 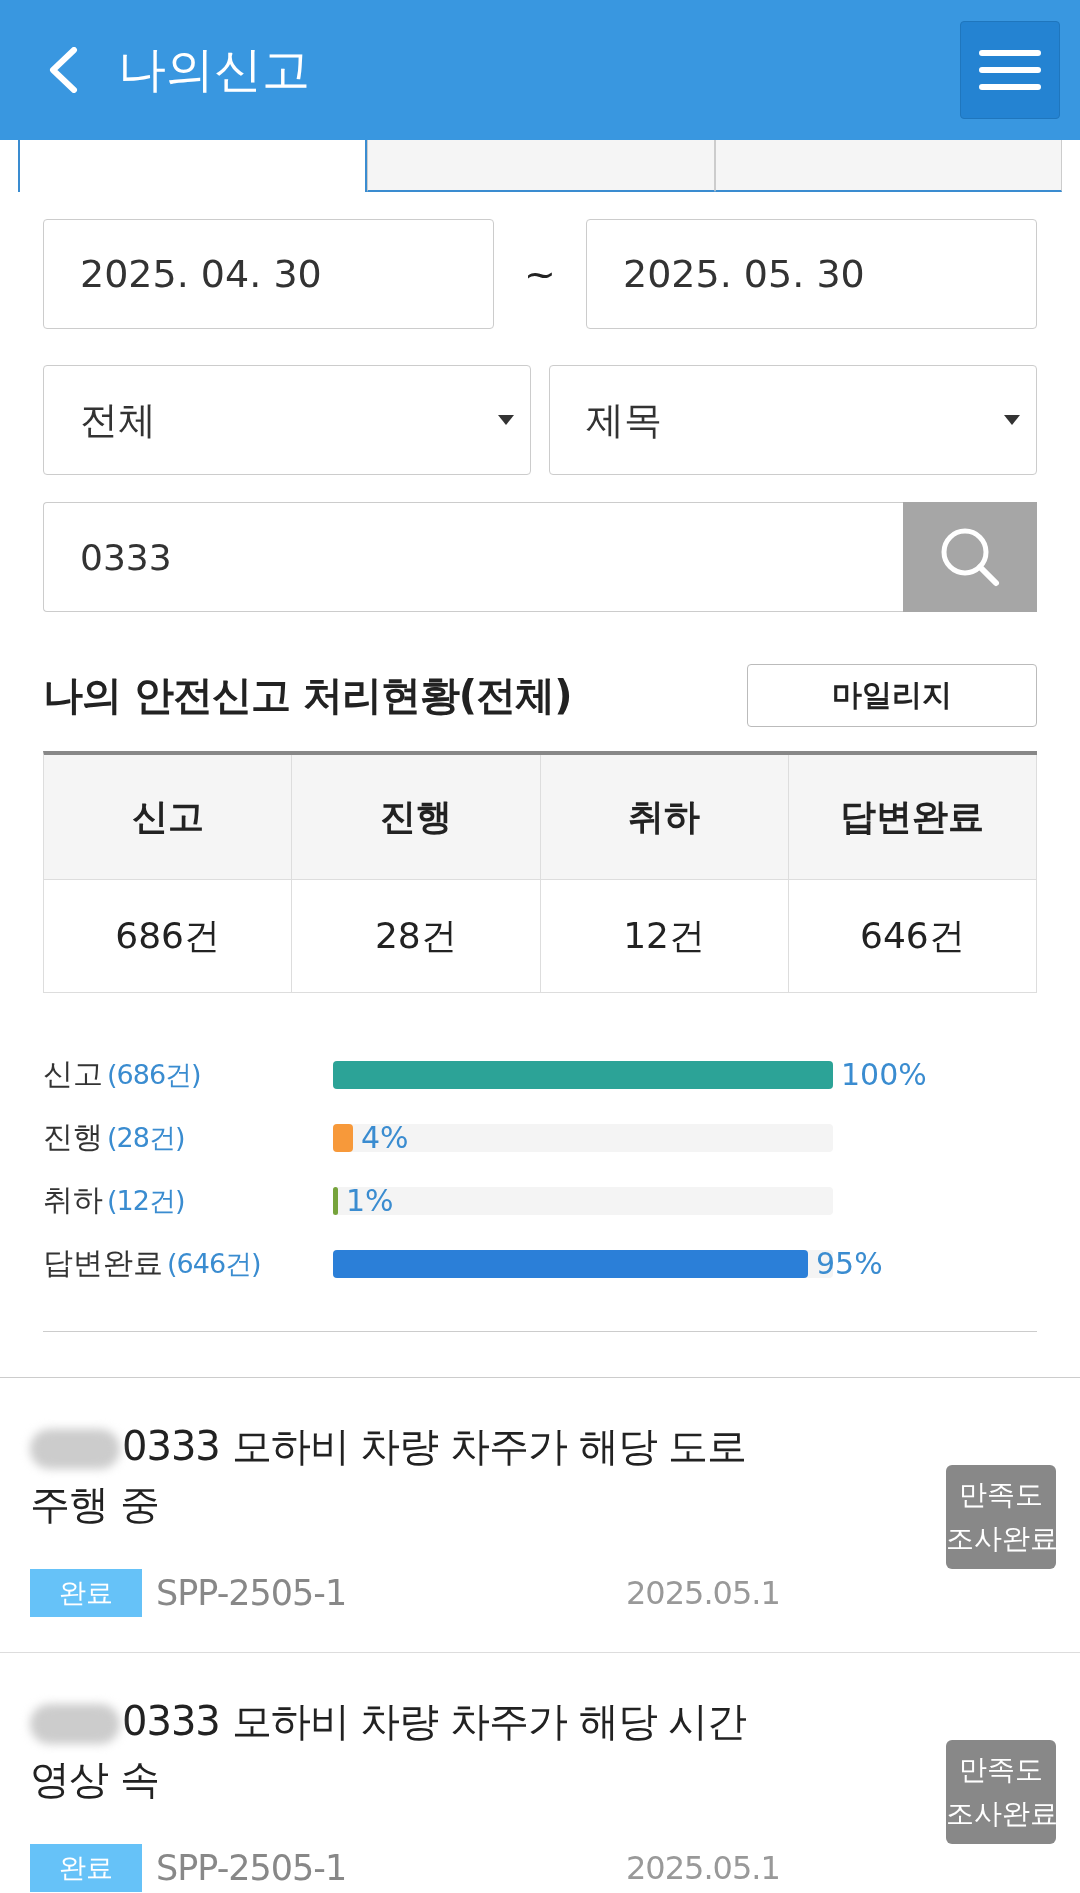 I want to click on bar-percent: 1%, so click(x=370, y=1200).